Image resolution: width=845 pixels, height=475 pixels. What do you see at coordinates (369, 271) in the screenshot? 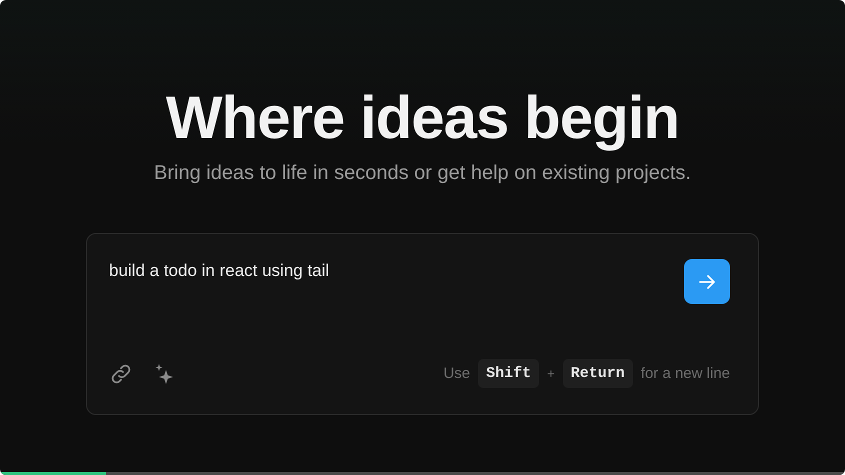
I see `prompt-input: build a todo in react using tail` at bounding box center [369, 271].